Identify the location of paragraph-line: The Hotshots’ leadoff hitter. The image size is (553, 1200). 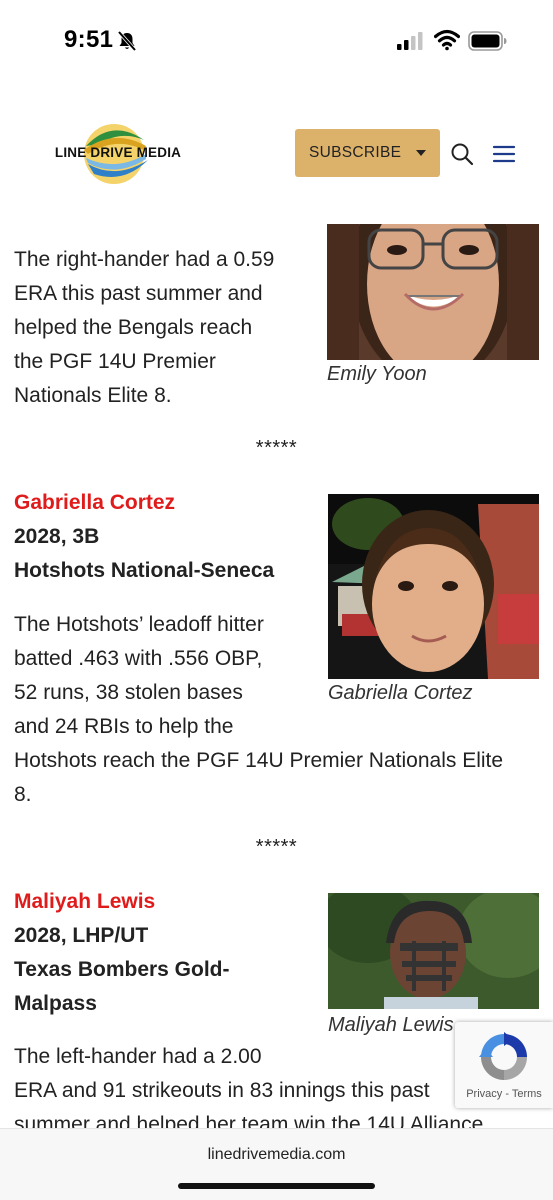
(139, 624).